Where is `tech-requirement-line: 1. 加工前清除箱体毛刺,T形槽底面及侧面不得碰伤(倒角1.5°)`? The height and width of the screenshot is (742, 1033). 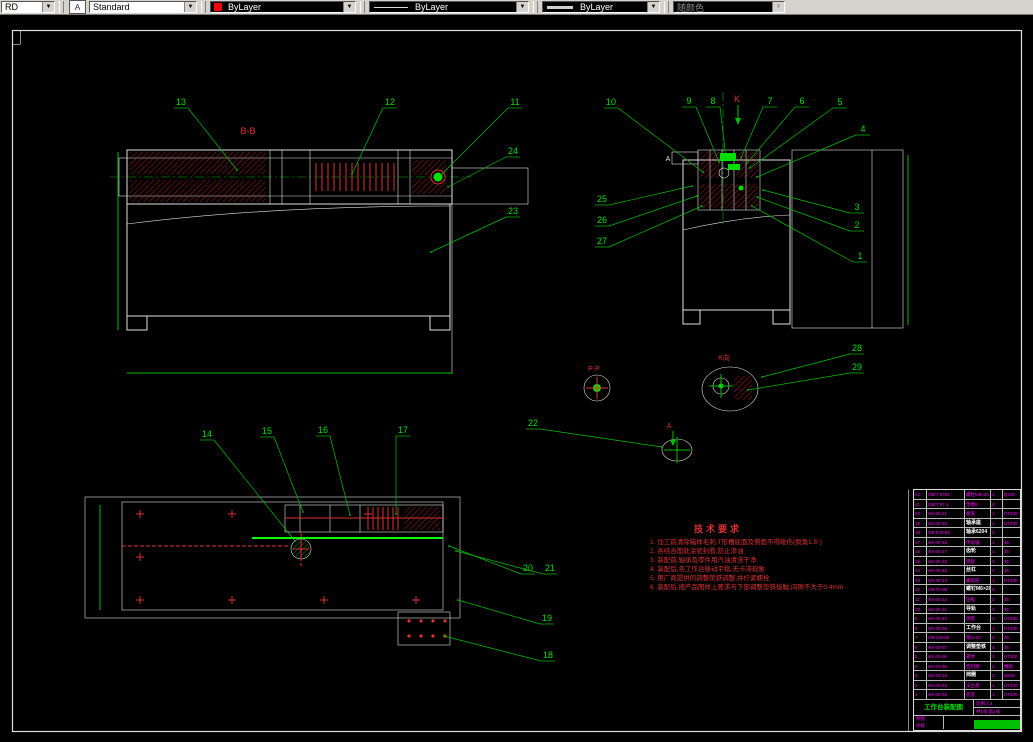
tech-requirement-line: 1. 加工前清除箱体毛刺,T形槽底面及侧面不得碰伤(倒角1.5°) is located at coordinates (736, 542).